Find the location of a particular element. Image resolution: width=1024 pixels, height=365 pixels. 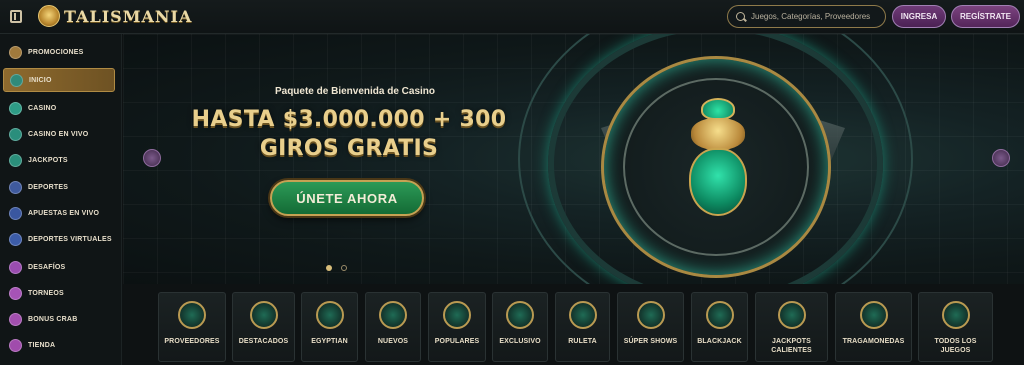

sidebar-item-label: DESAFÍOS is located at coordinates (47, 267).